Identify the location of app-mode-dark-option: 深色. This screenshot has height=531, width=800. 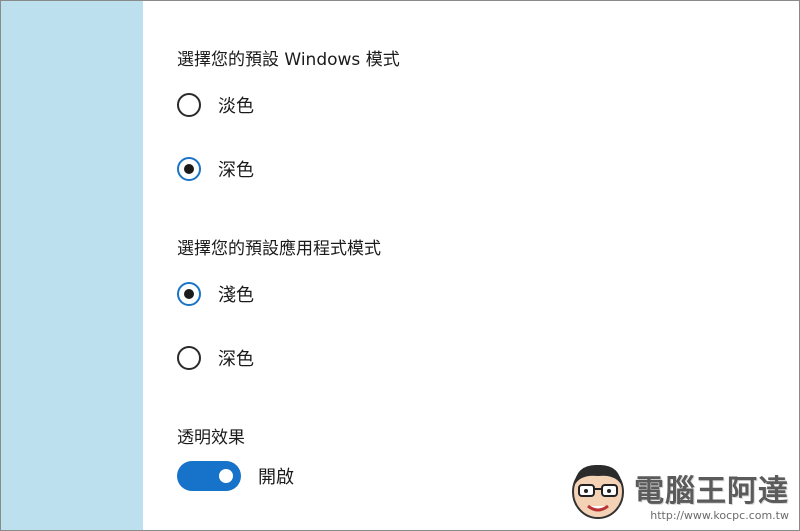
(215, 358).